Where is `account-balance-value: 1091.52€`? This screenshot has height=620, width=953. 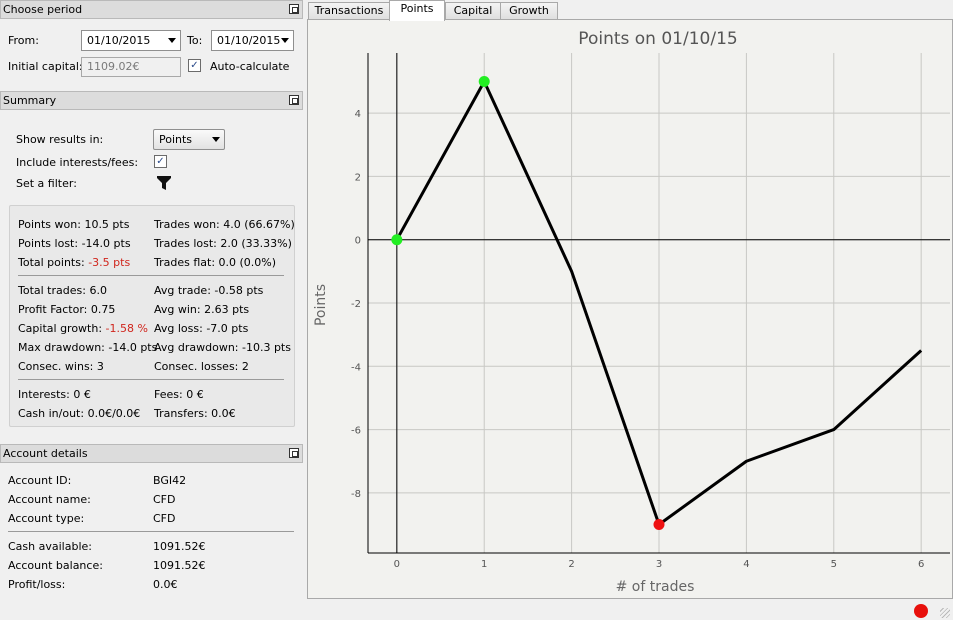 account-balance-value: 1091.52€ is located at coordinates (179, 565).